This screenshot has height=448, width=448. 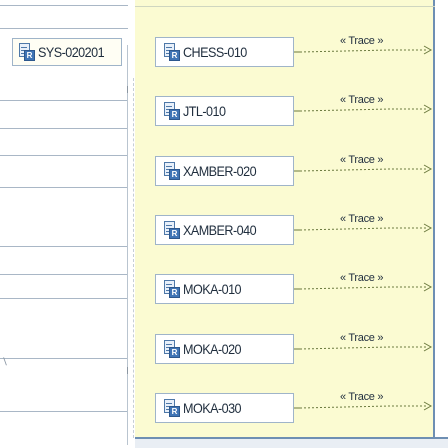 I want to click on requirement-box: R MOKA-010, so click(x=224, y=289).